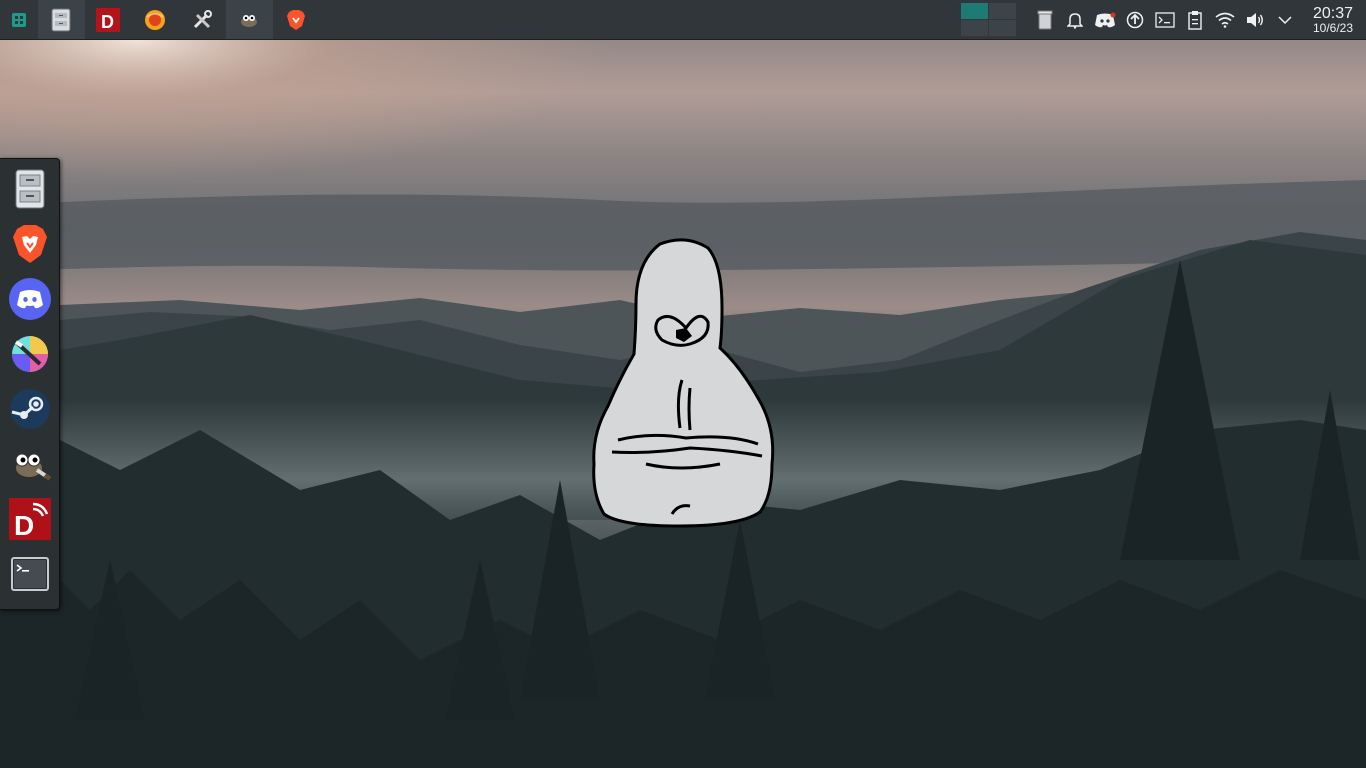 The image size is (1366, 768). I want to click on digital-clock: 20:37 10/6/23, so click(1333, 19).